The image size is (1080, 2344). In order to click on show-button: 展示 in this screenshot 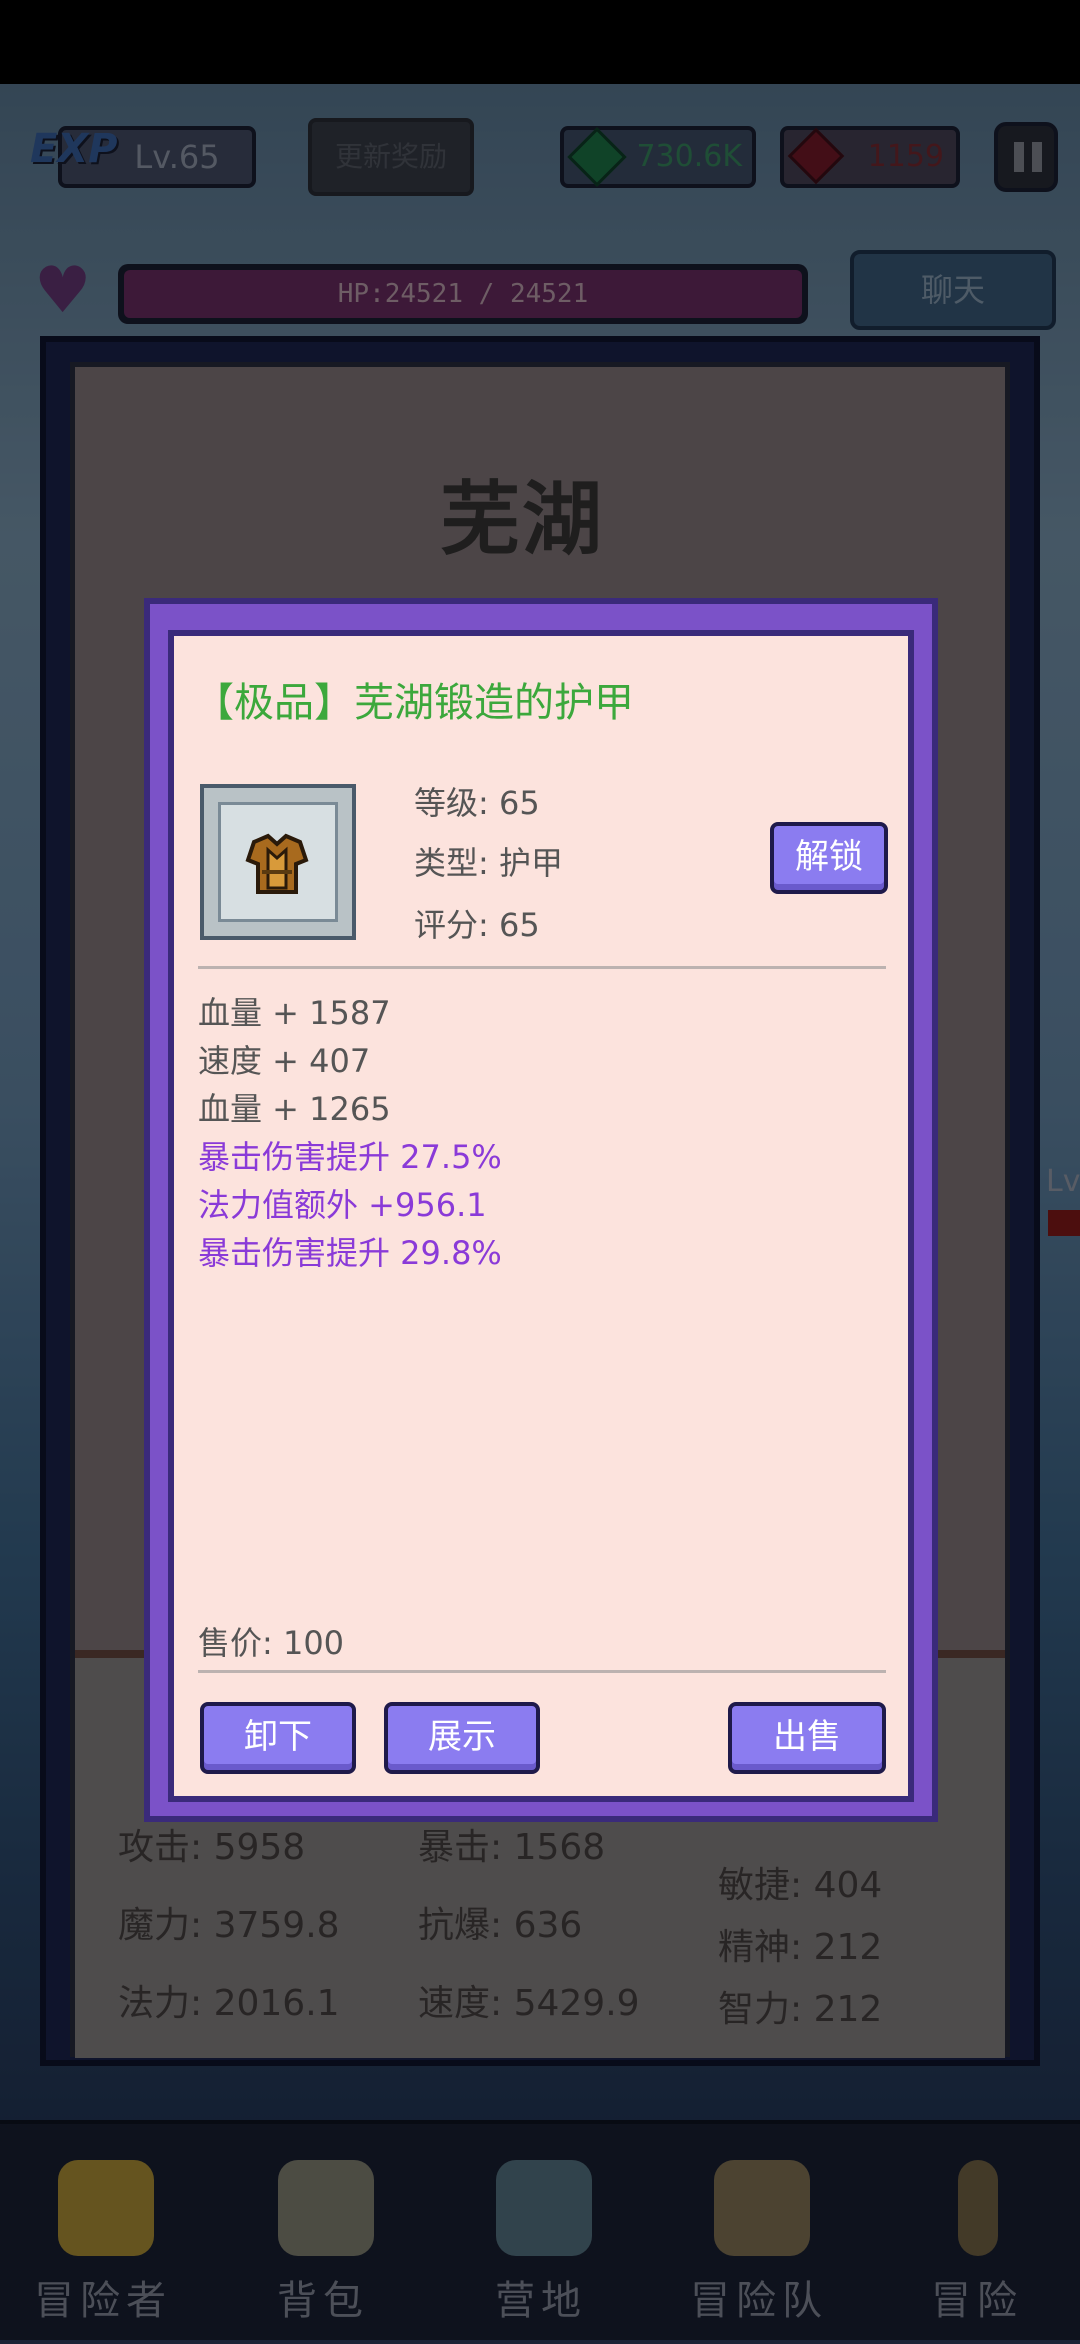, I will do `click(462, 1738)`.